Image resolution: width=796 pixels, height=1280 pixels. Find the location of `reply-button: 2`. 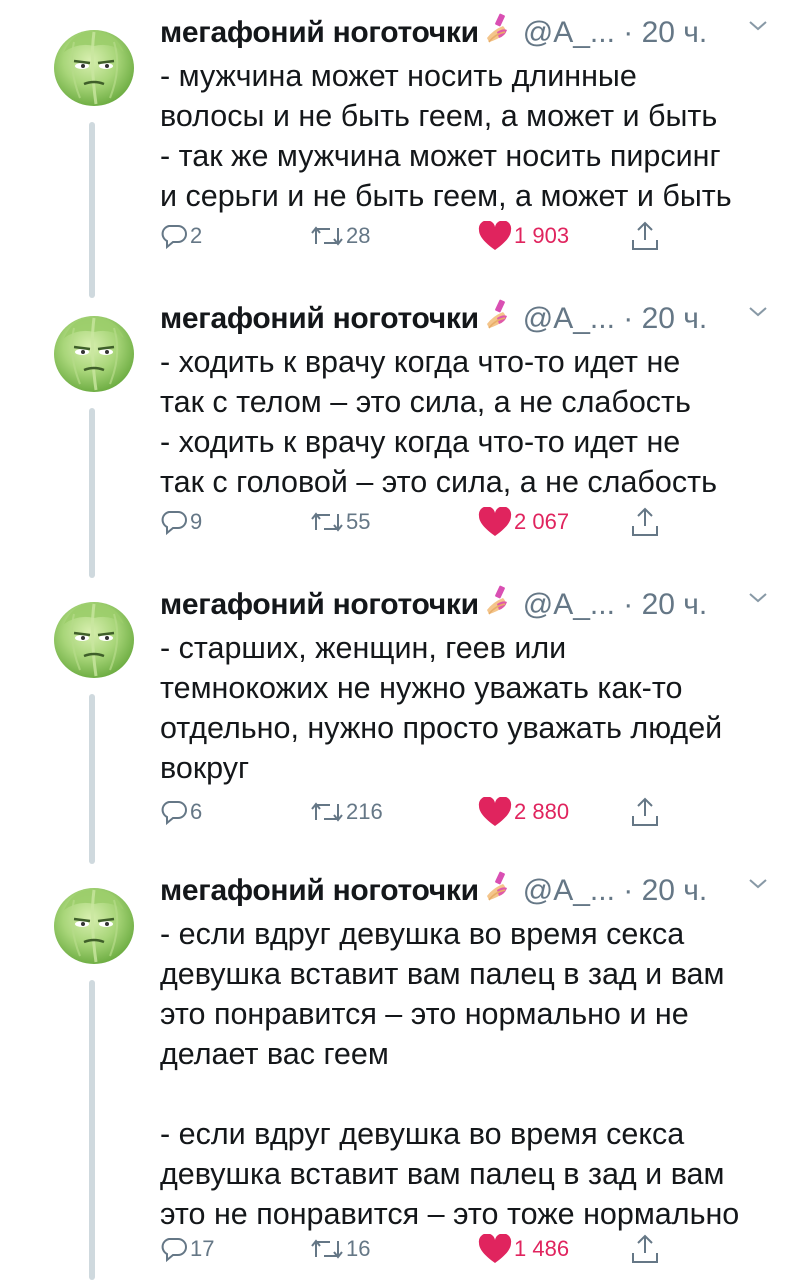

reply-button: 2 is located at coordinates (181, 236).